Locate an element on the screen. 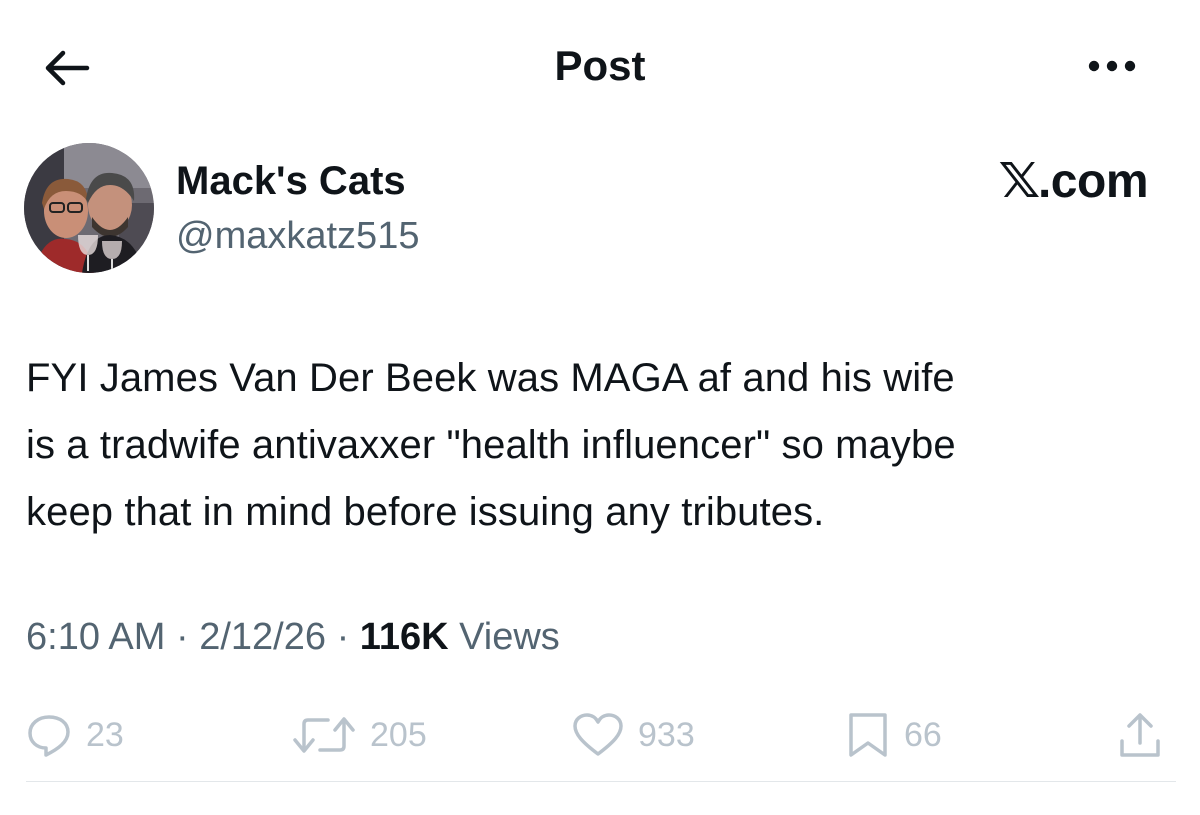 This screenshot has height=815, width=1200. reply-icon is located at coordinates (49, 736).